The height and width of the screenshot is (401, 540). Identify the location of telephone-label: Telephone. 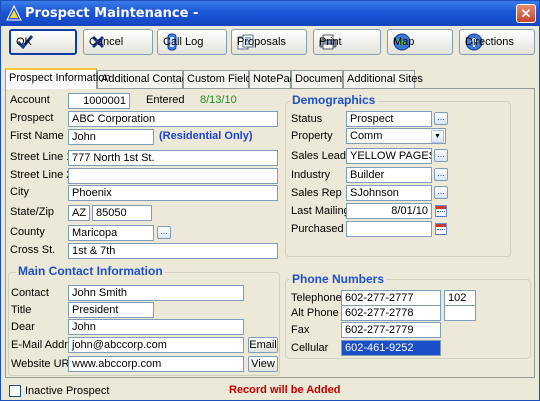
(316, 298).